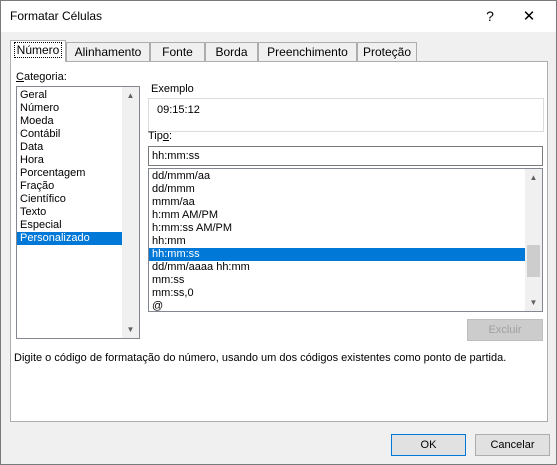 Image resolution: width=557 pixels, height=465 pixels. I want to click on tipo-label-colon: :, so click(171, 136).